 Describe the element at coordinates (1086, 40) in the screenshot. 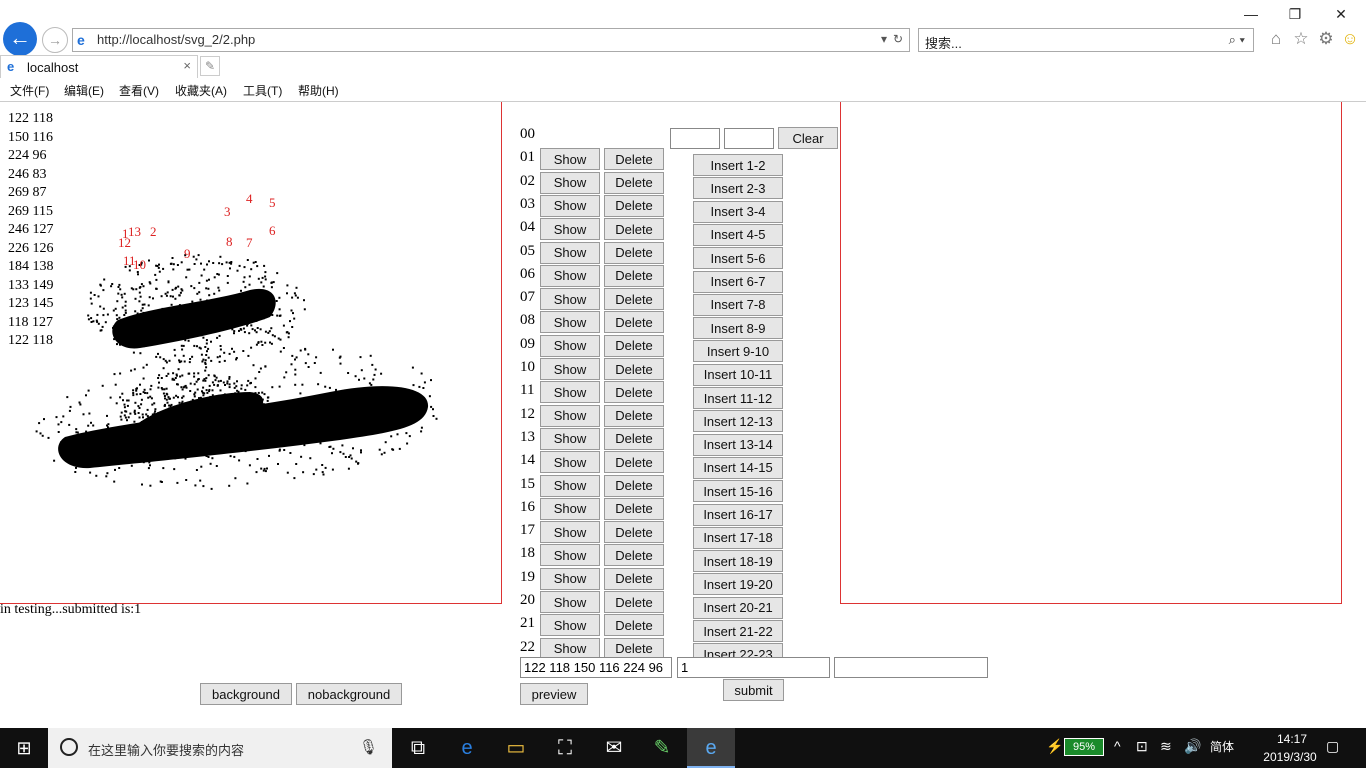

I see `search-box: 搜索... ⌕ ▾` at that location.